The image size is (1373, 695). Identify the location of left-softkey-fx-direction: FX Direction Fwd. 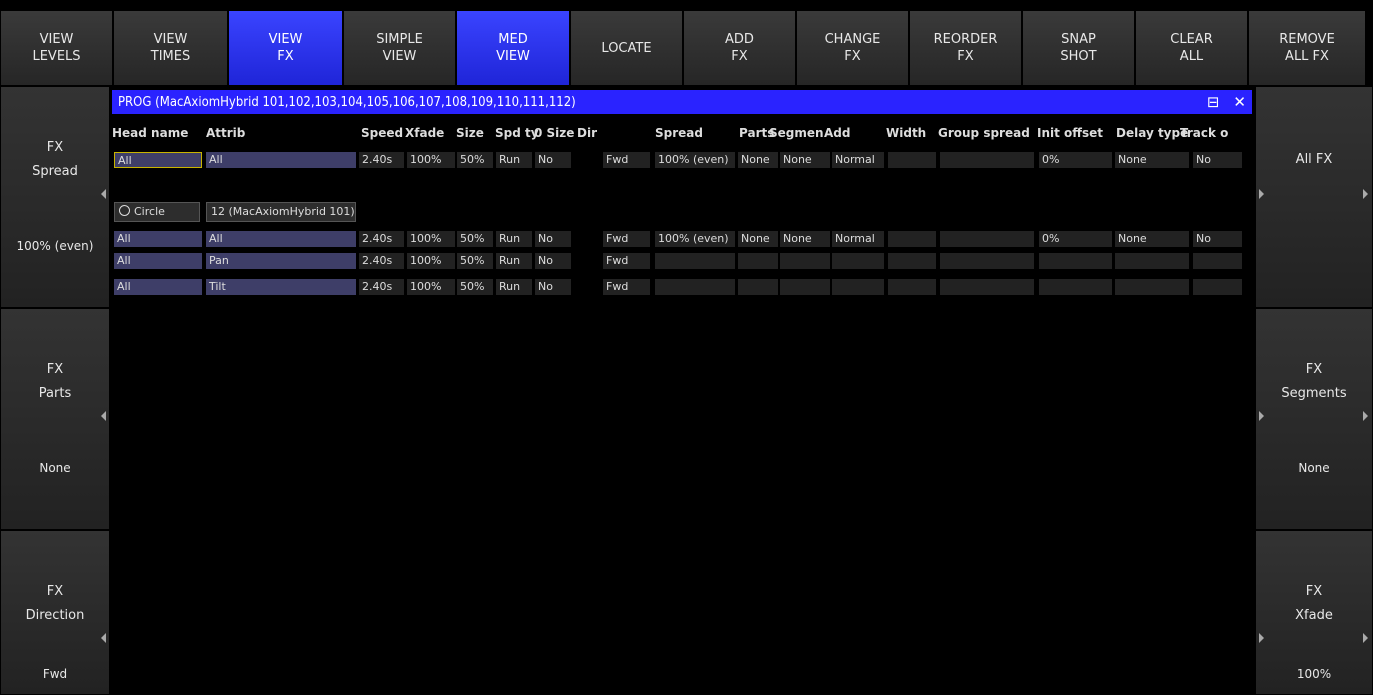
(55, 612).